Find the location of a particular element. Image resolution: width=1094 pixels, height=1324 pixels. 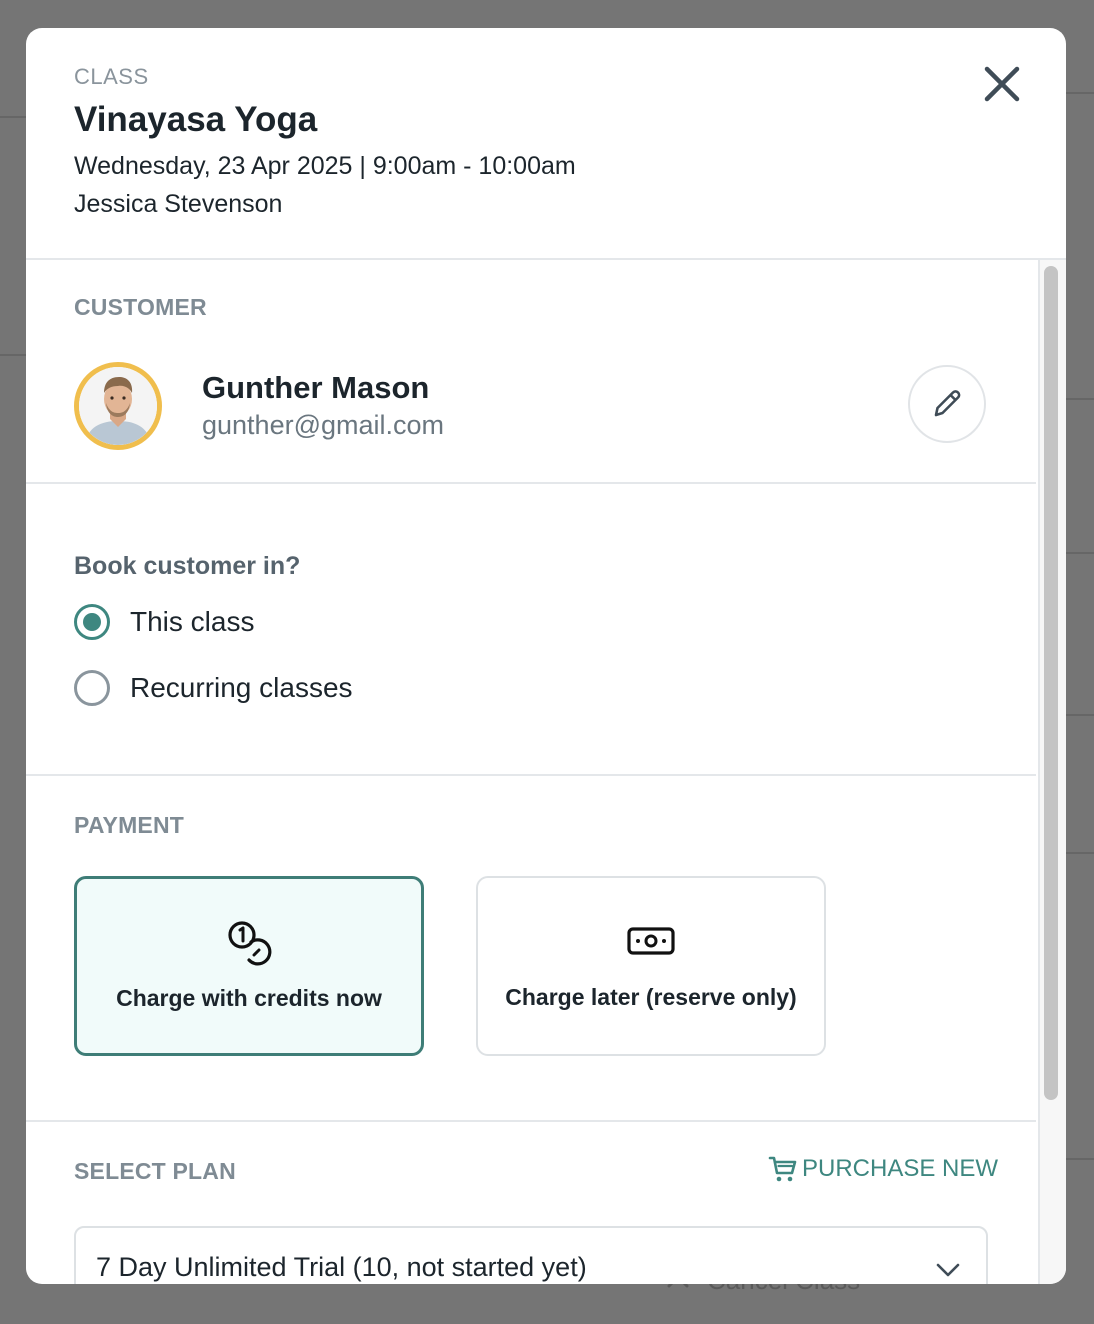

radio-recurring-classes: Recurring classes is located at coordinates (213, 688).